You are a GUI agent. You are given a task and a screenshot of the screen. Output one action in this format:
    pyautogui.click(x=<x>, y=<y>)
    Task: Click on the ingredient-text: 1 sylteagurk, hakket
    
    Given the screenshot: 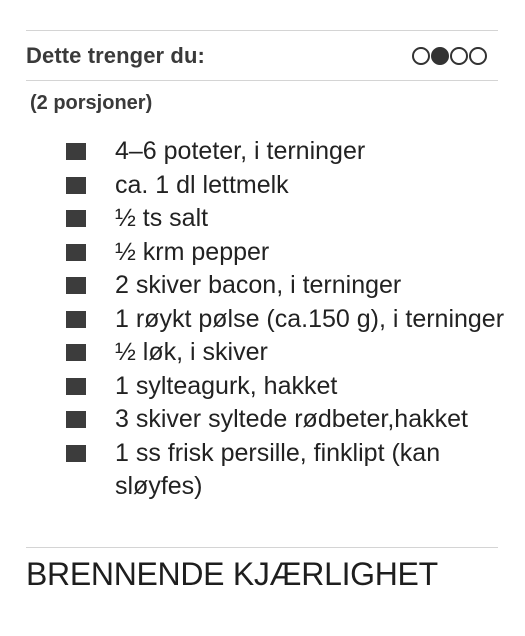 What is the action you would take?
    pyautogui.click(x=226, y=385)
    